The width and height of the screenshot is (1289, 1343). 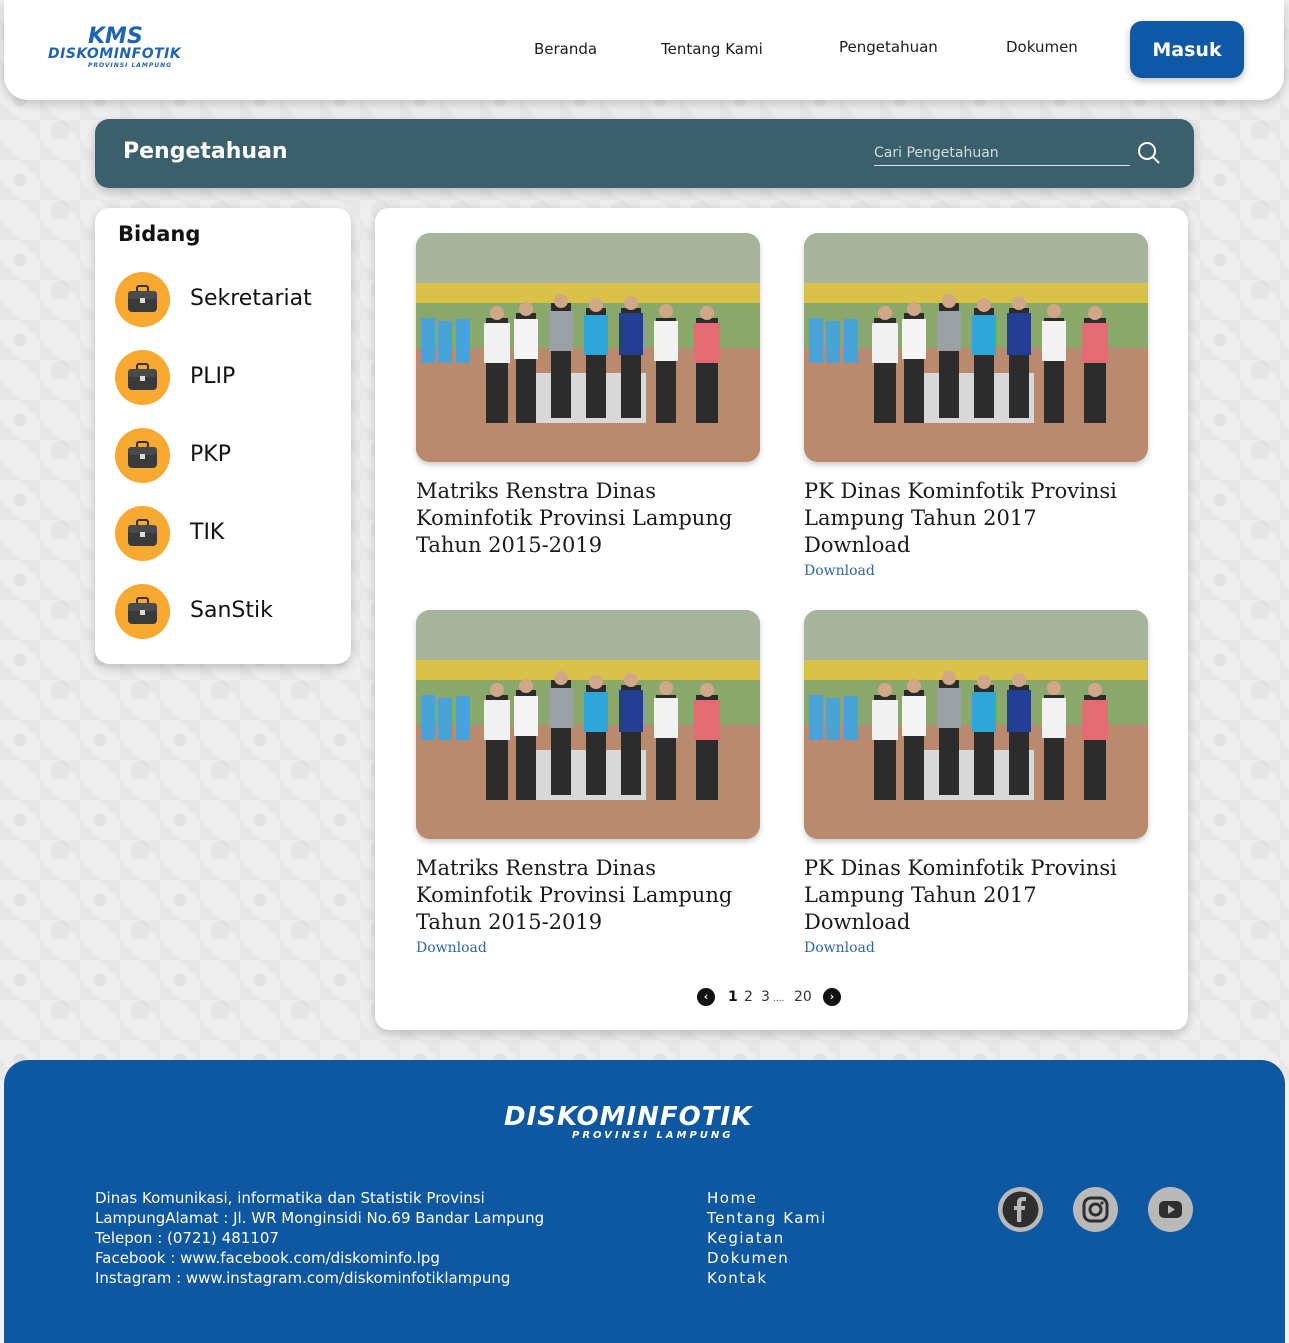 What do you see at coordinates (628, 1117) in the screenshot?
I see `footer-brand: DISKOMINFOTIK` at bounding box center [628, 1117].